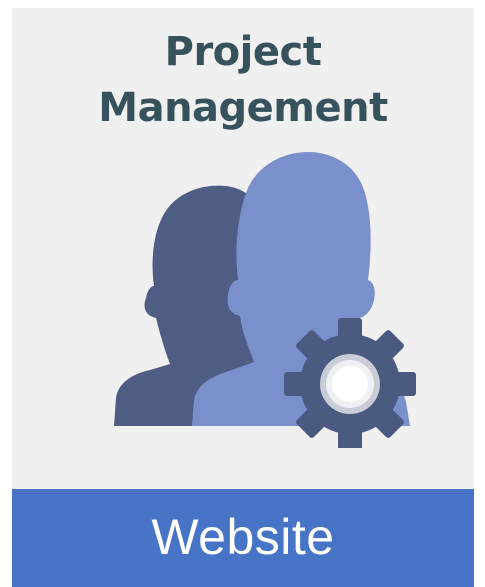 The height and width of the screenshot is (587, 485). What do you see at coordinates (243, 108) in the screenshot?
I see `title-line-2: Management` at bounding box center [243, 108].